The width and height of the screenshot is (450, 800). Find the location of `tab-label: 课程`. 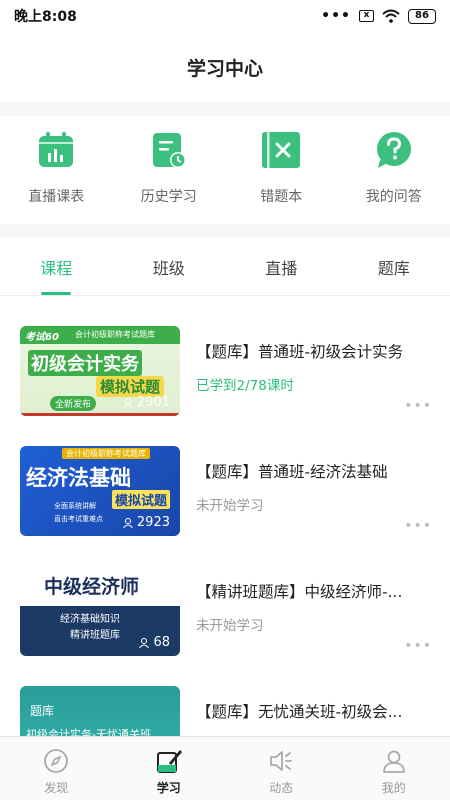

tab-label: 课程 is located at coordinates (56, 268).